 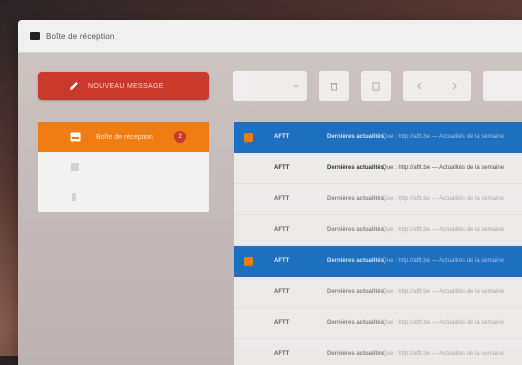 I want to click on trash-icon, so click(x=334, y=86).